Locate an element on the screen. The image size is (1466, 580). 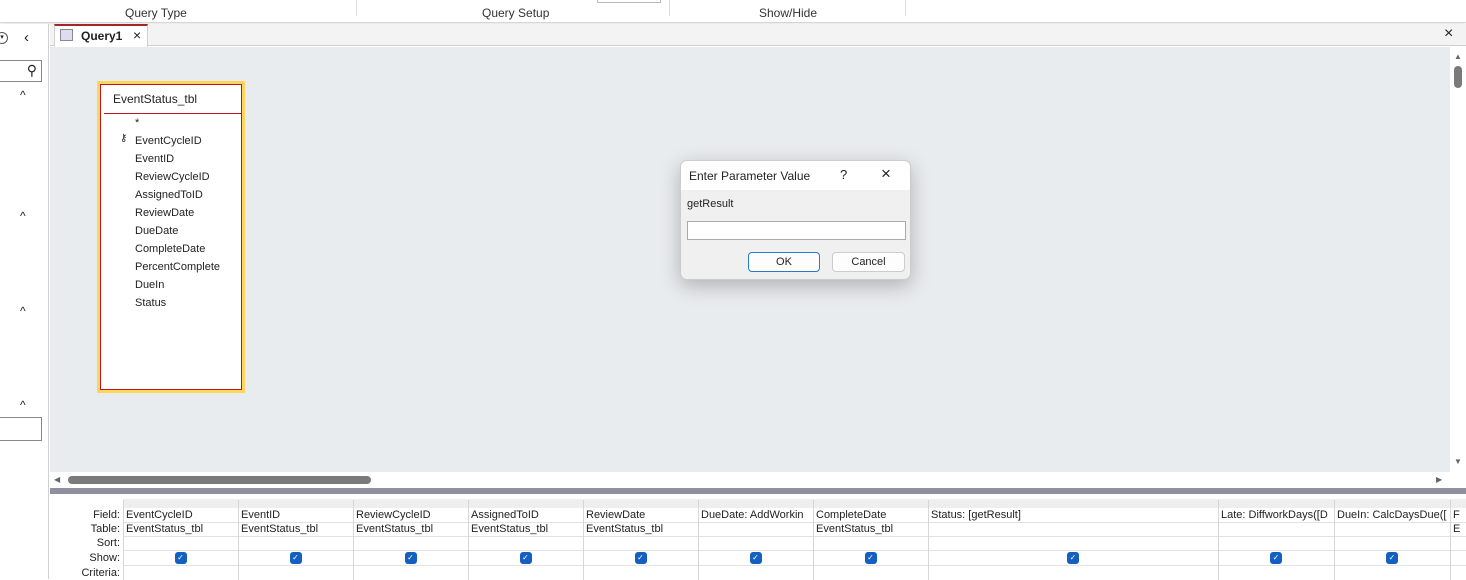
scroll-left-icon: ◀ is located at coordinates (57, 479).